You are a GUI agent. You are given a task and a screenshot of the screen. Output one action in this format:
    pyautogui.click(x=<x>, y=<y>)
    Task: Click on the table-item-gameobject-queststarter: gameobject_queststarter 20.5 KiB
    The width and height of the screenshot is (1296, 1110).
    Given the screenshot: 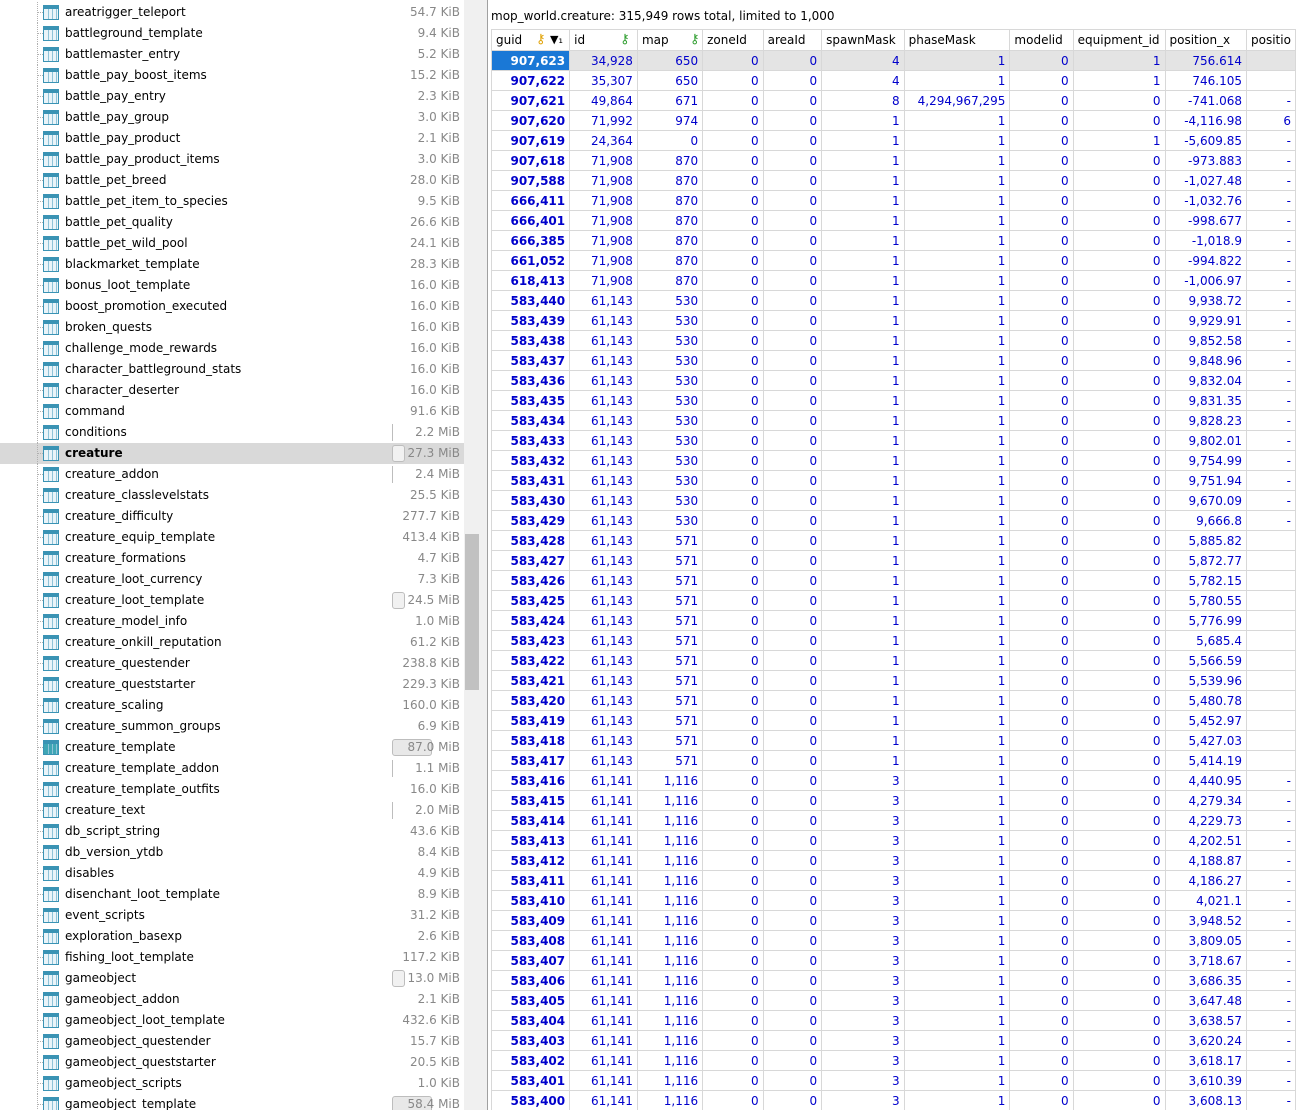 What is the action you would take?
    pyautogui.click(x=232, y=1062)
    